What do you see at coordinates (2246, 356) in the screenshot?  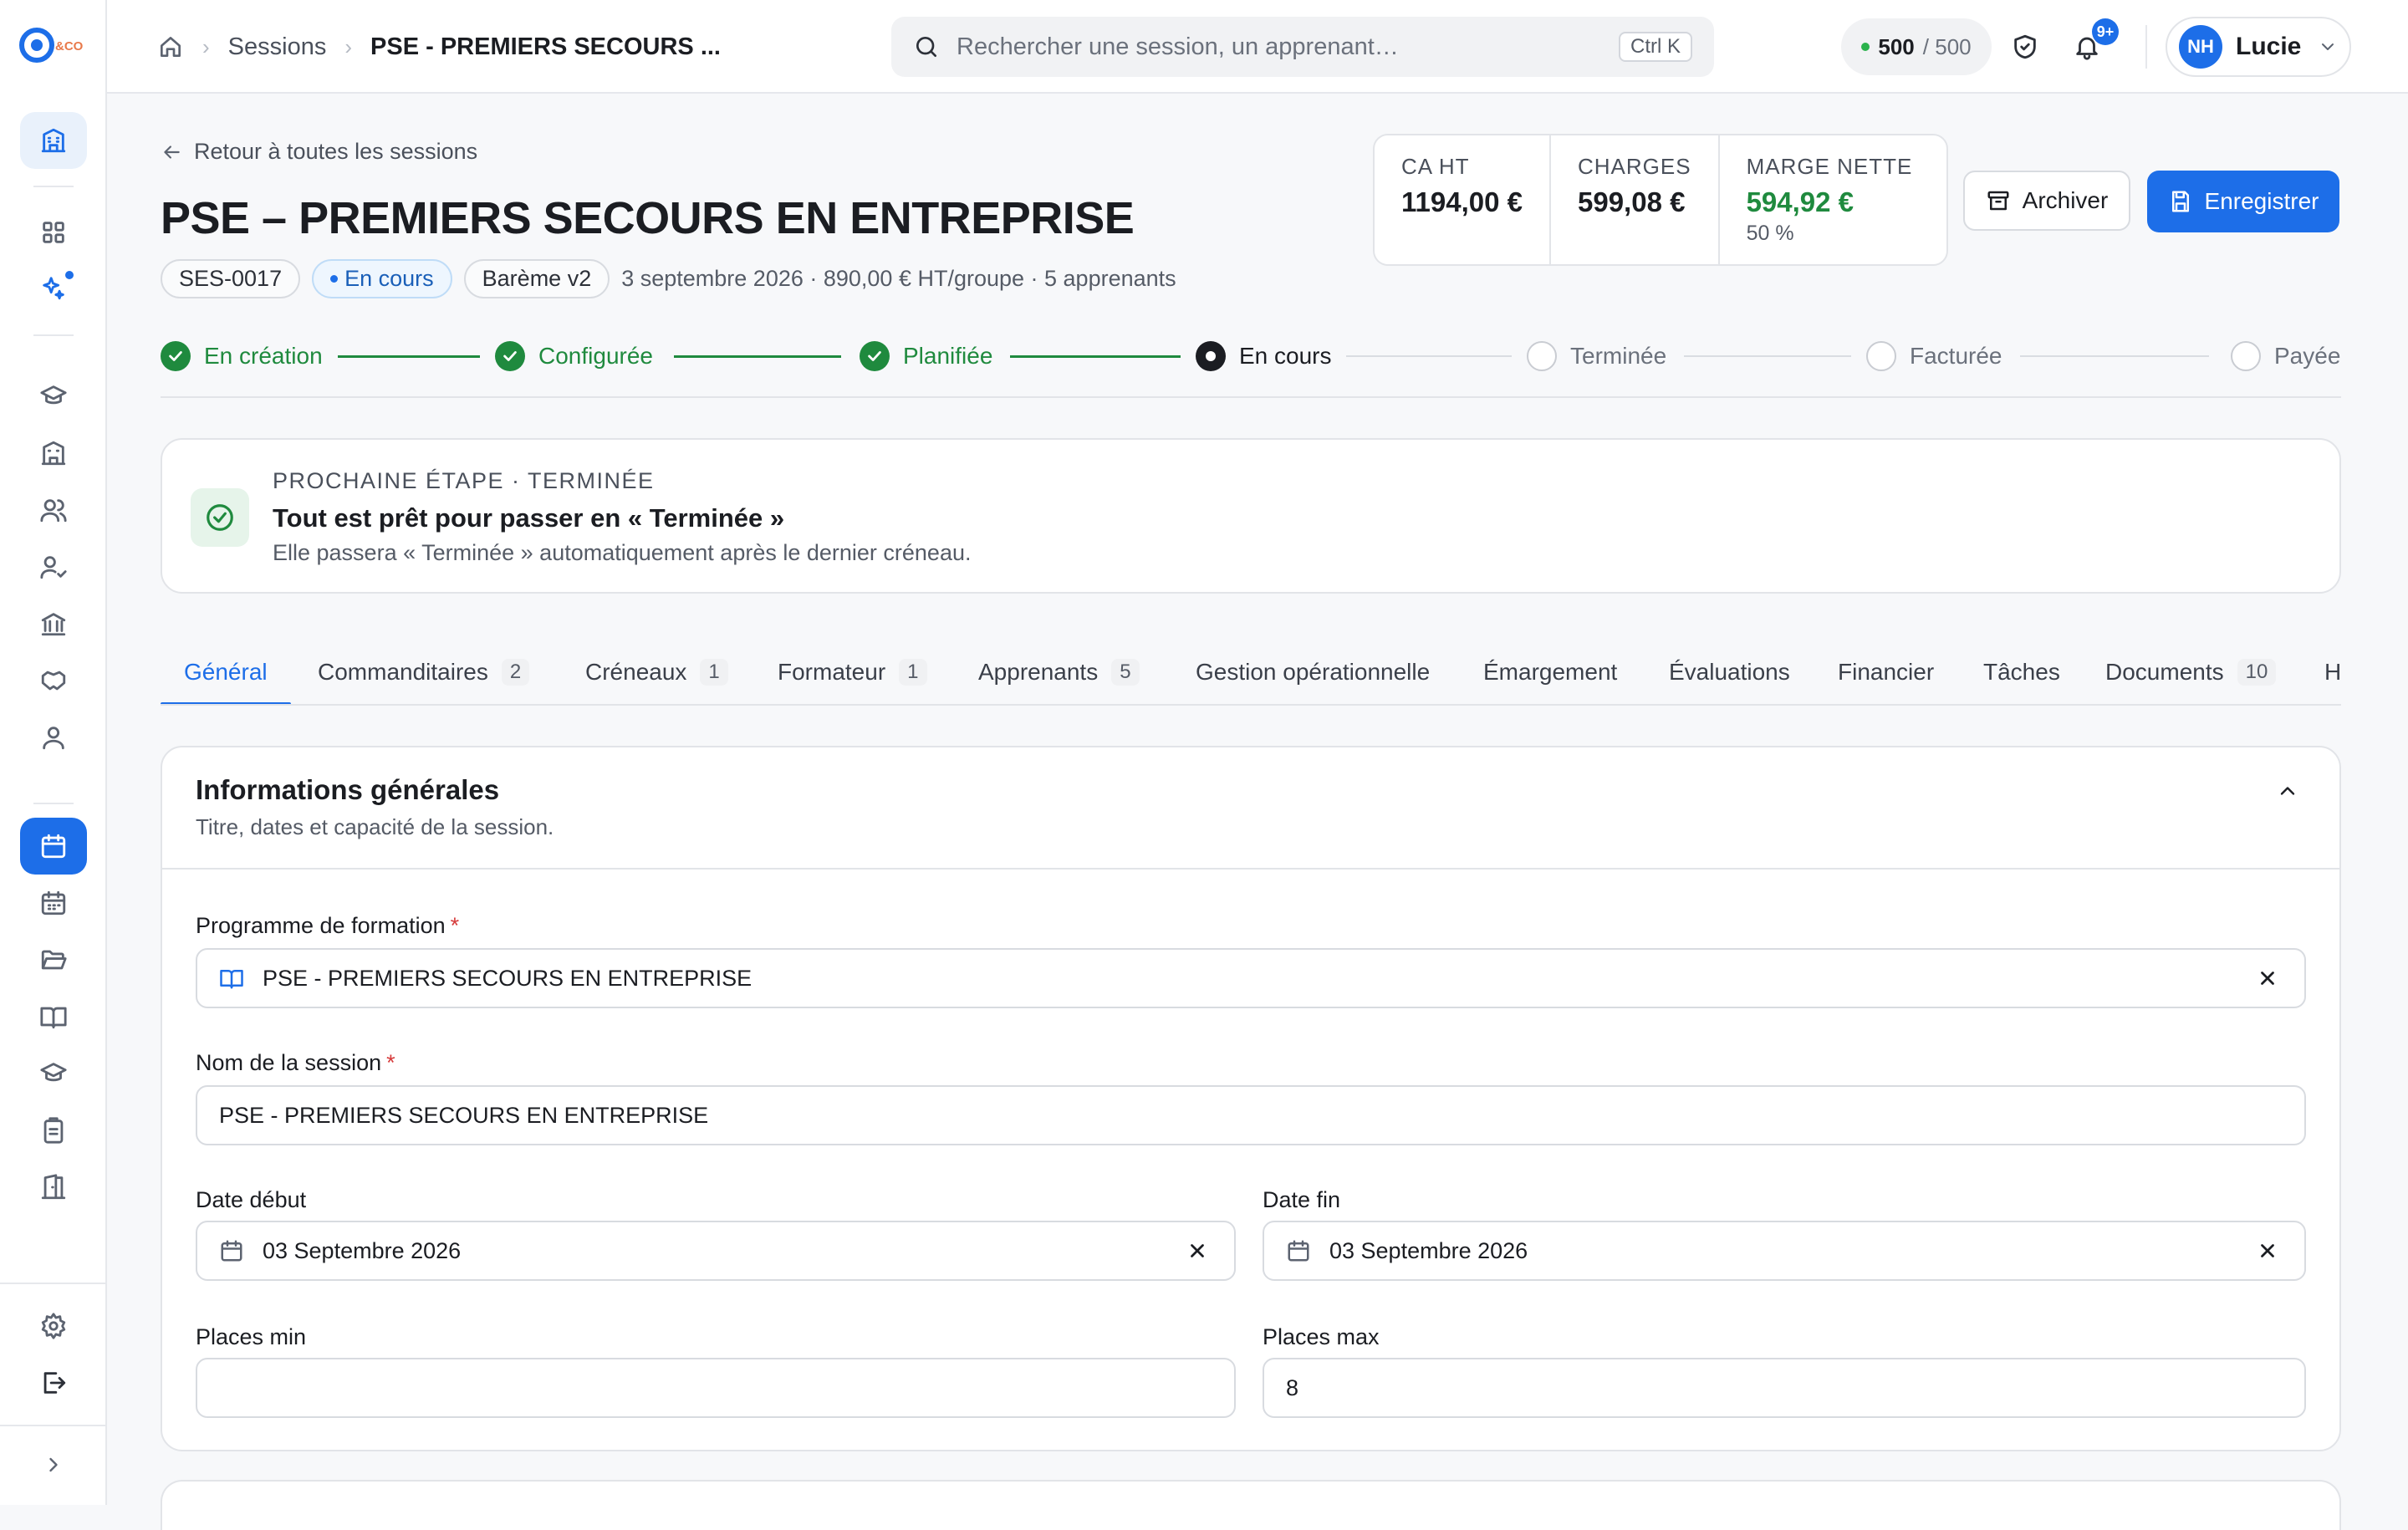 I see `pending-step-icon` at bounding box center [2246, 356].